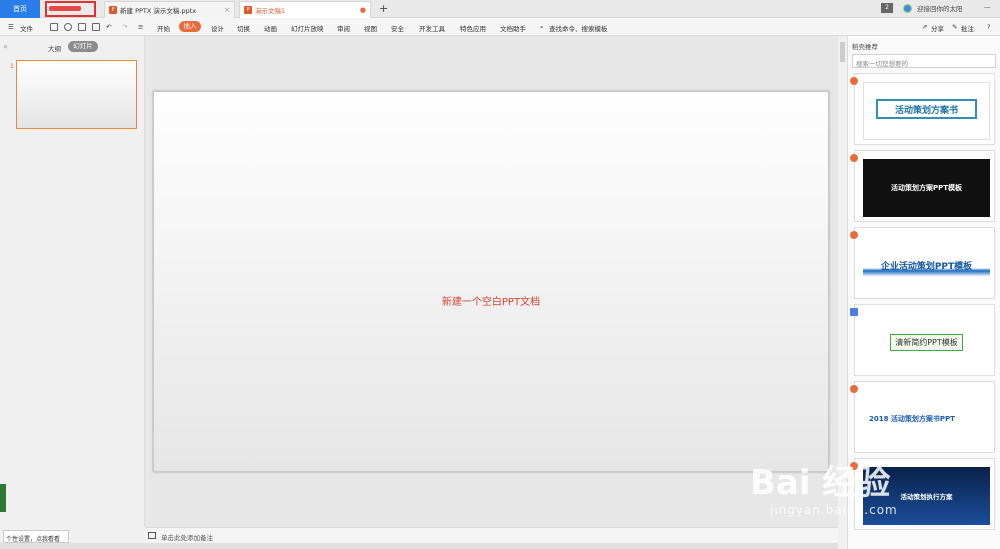 Image resolution: width=1000 pixels, height=549 pixels. I want to click on template-card: 企业活动策划PPT模板, so click(922, 263).